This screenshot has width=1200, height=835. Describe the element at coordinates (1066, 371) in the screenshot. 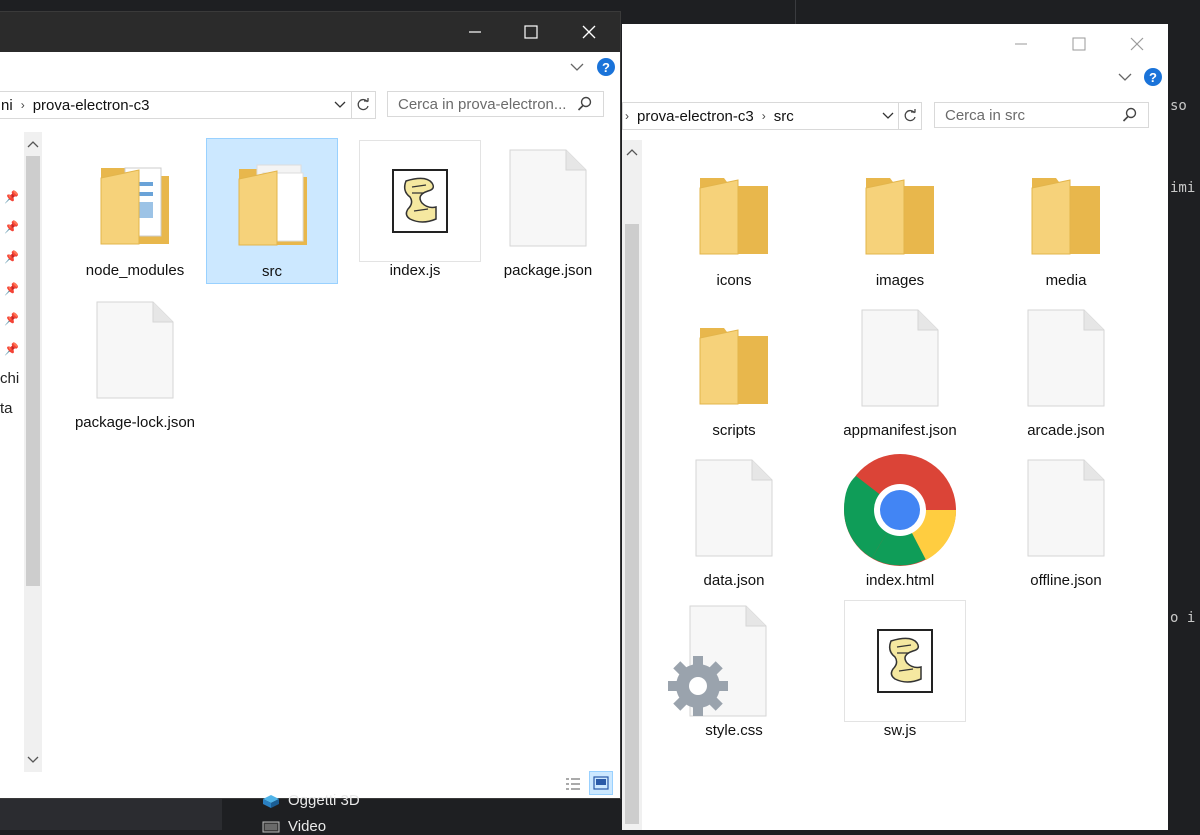

I see `file-item-arcade-json: arcade.json` at that location.